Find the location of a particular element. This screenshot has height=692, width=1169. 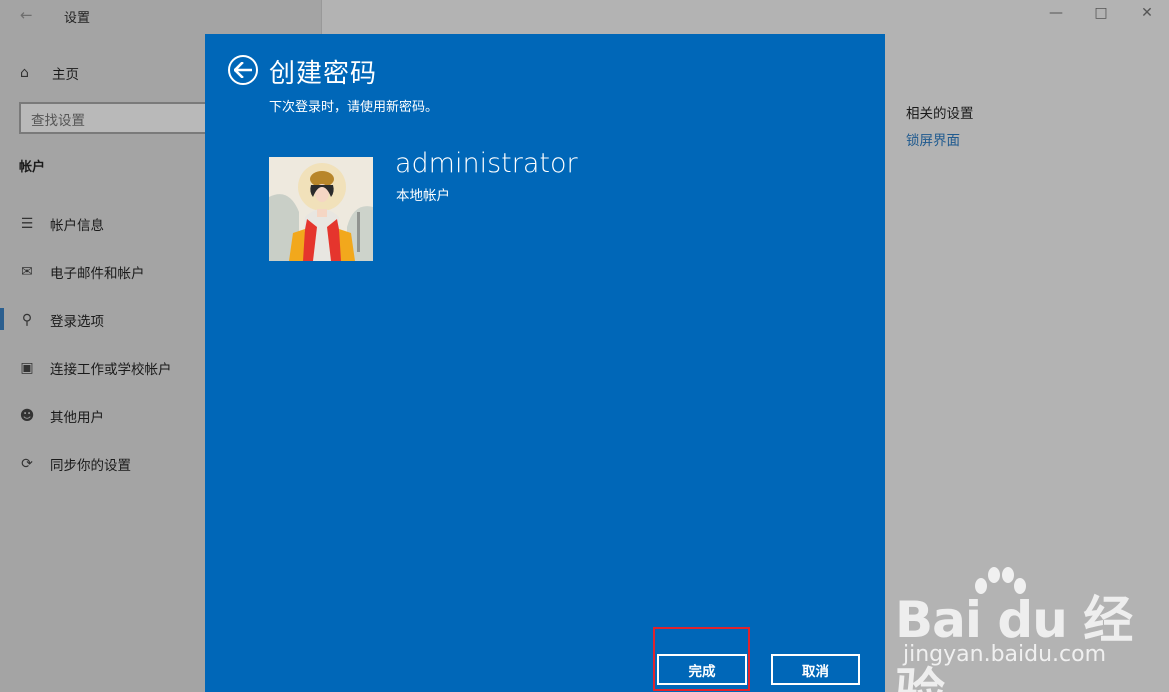

sync-icon: ⟳ is located at coordinates (27, 464).